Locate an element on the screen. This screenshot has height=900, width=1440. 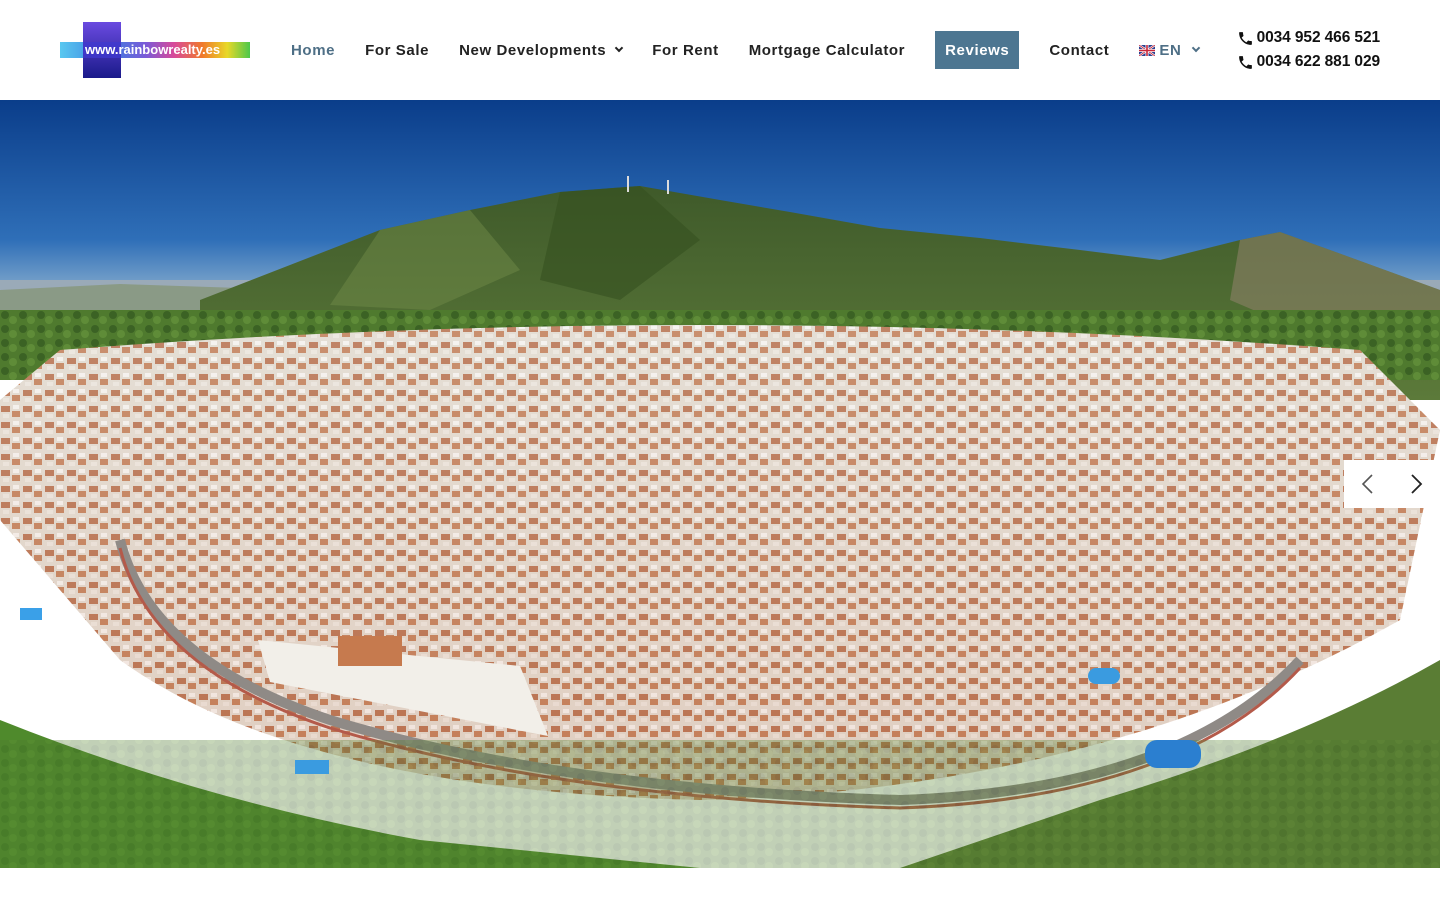
chevron-right-icon is located at coordinates (1417, 484).